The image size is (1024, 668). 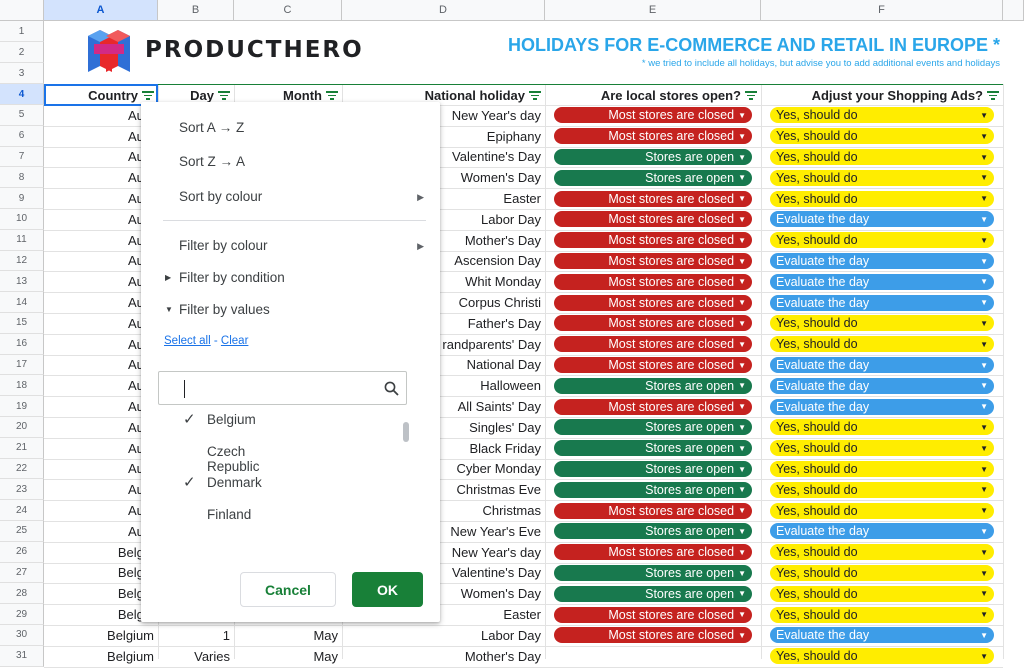 What do you see at coordinates (22, 157) in the screenshot?
I see `row-header-7: 7` at bounding box center [22, 157].